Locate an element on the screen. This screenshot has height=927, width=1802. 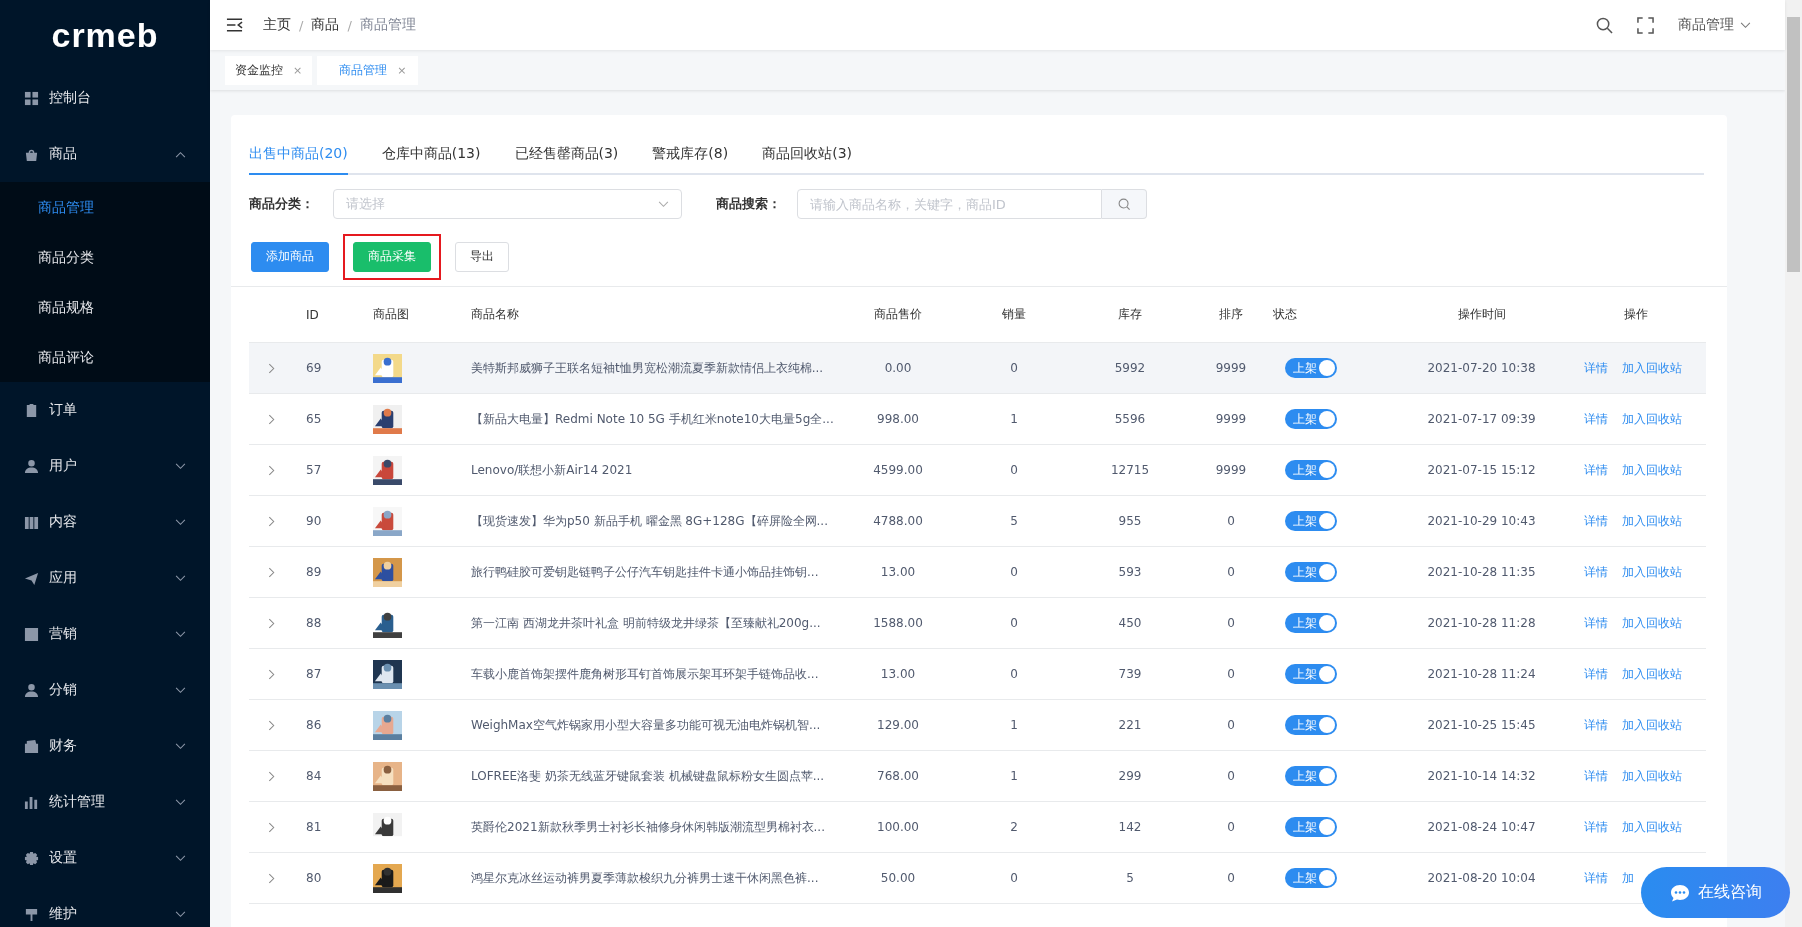
table-cell: 768.00 is located at coordinates (898, 776).